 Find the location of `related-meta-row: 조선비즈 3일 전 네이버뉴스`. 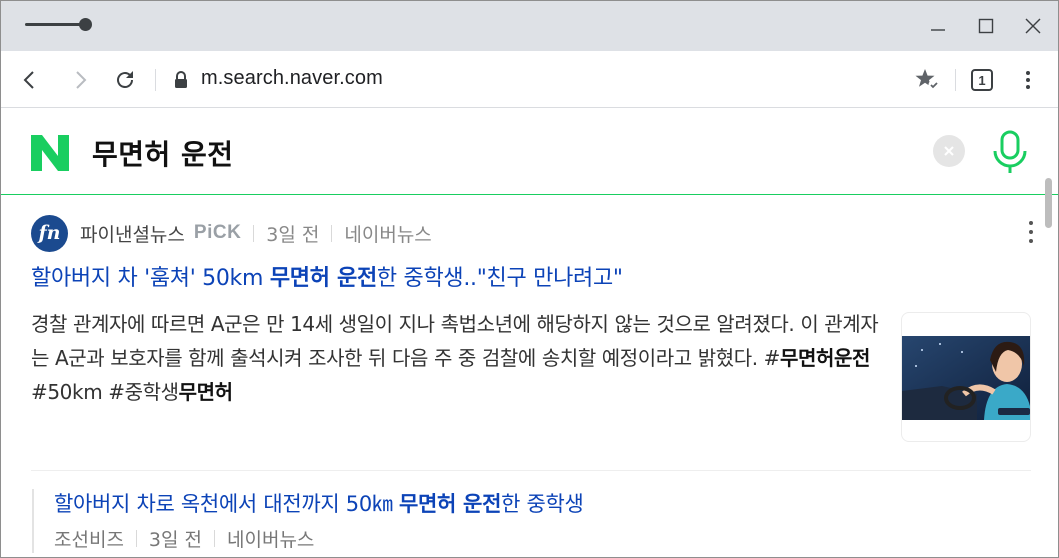

related-meta-row: 조선비즈 3일 전 네이버뉴스 is located at coordinates (393, 538).